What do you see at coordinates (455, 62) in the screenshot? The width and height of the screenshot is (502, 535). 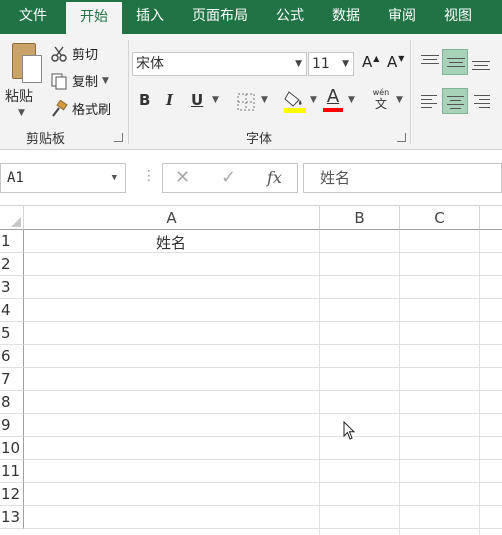 I see `align-middle-icon` at bounding box center [455, 62].